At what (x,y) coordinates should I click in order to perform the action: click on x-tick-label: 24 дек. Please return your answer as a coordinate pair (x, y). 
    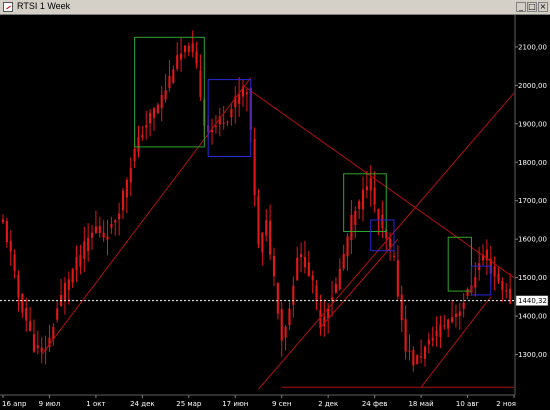
    Looking at the image, I should click on (142, 404).